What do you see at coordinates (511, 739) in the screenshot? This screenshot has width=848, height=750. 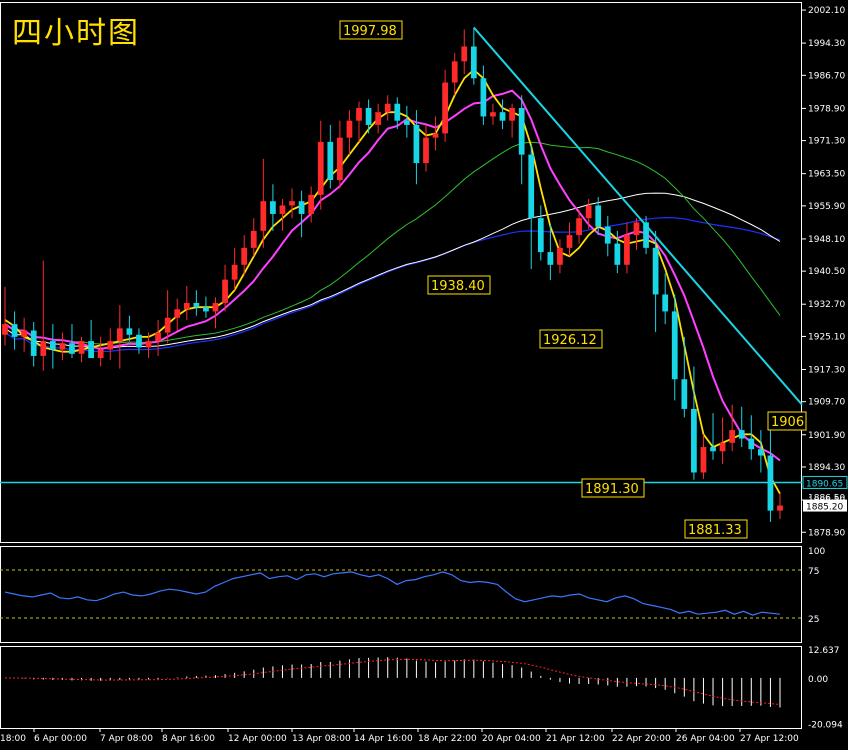 I see `x-tick-label: 20 Apr 04:00` at bounding box center [511, 739].